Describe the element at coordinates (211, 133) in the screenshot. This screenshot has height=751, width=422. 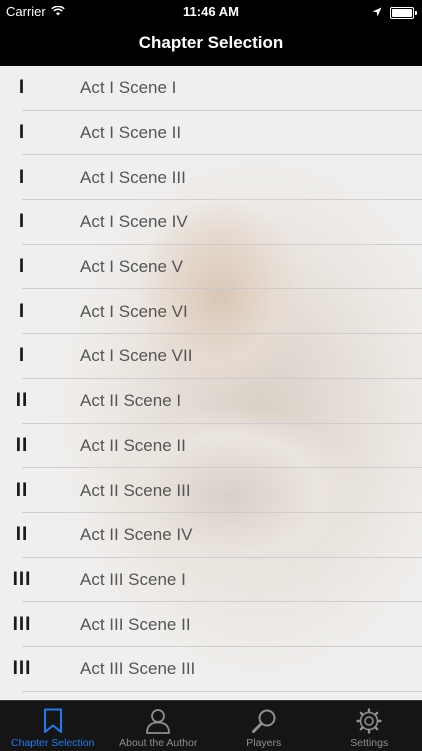
I see `chapter-row: I Act I Scene II` at that location.